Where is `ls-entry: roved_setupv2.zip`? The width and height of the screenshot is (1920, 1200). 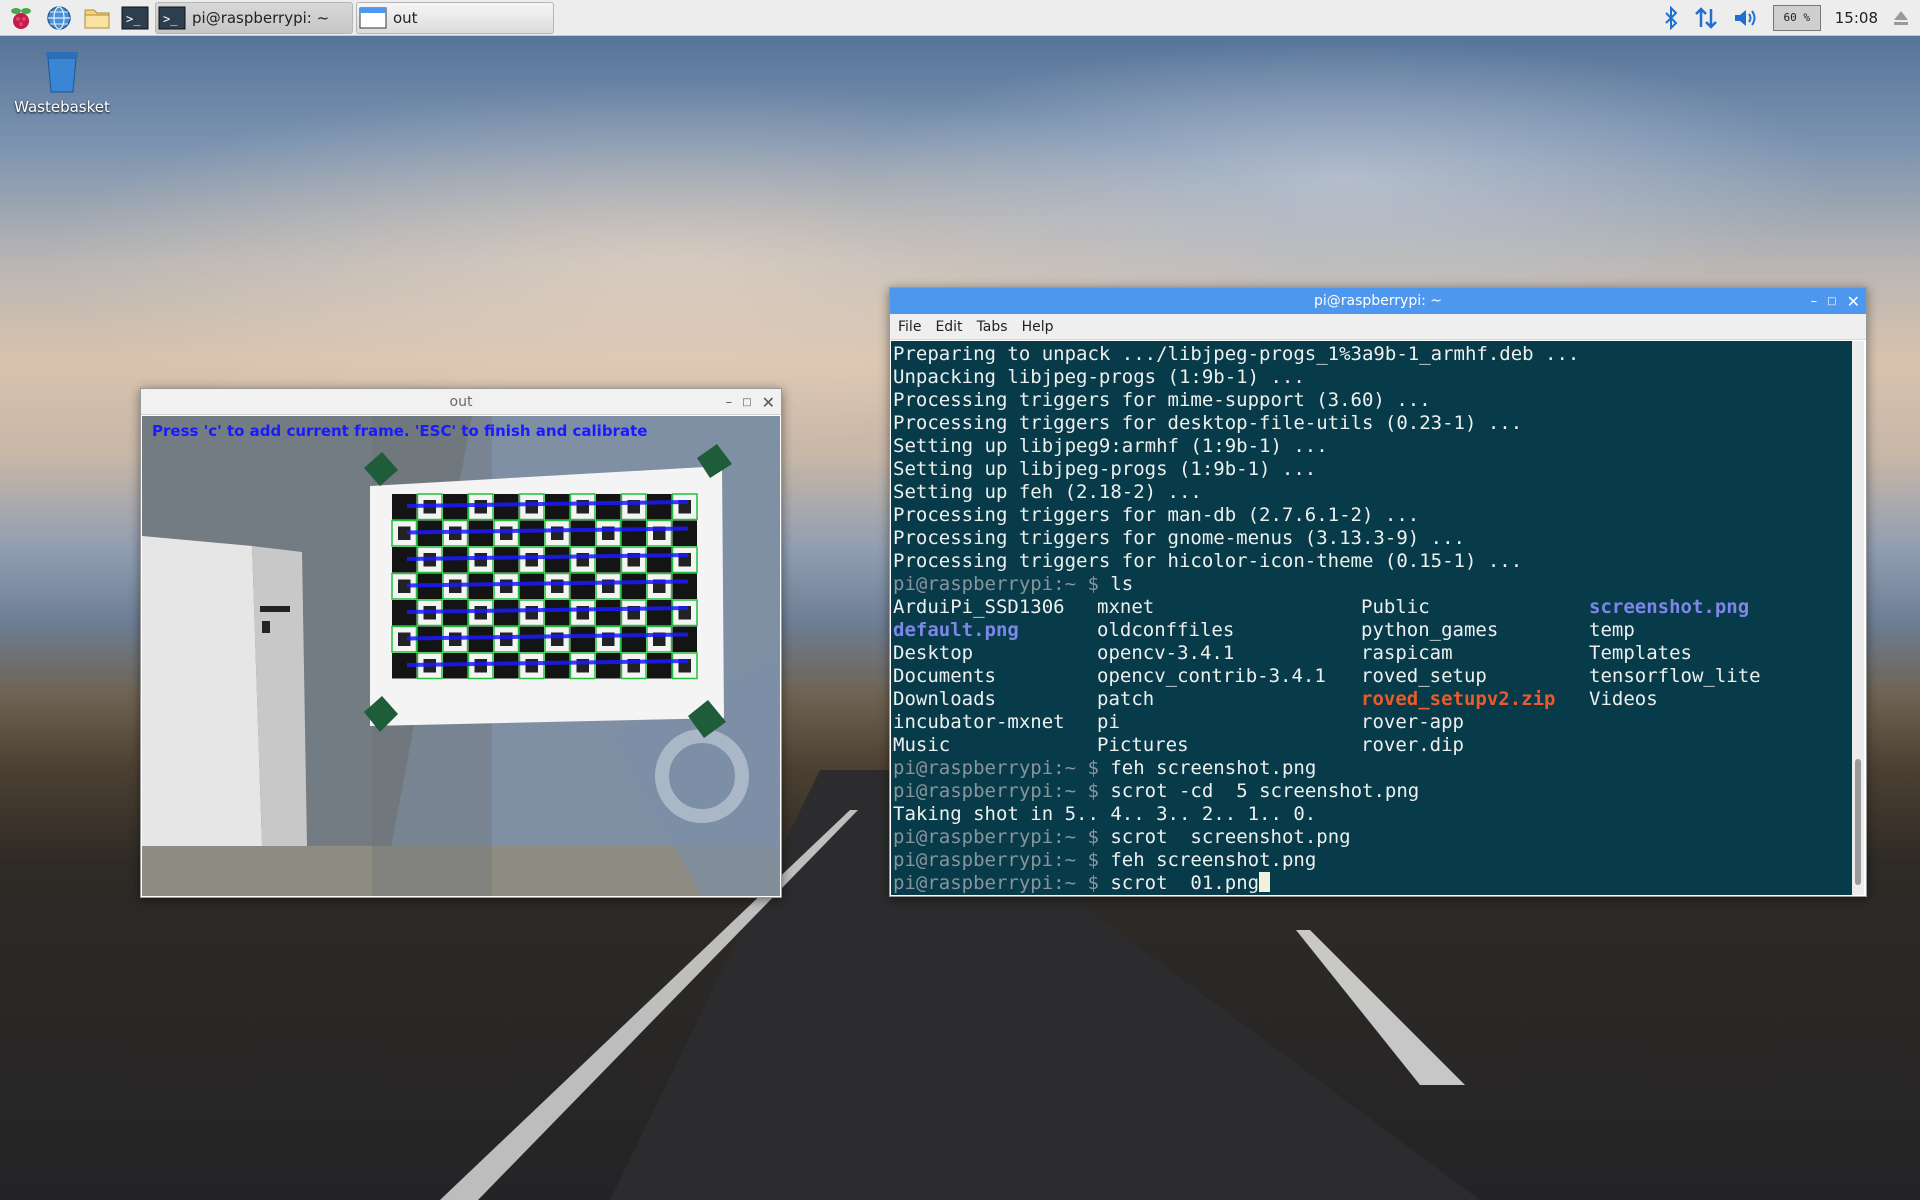 ls-entry: roved_setupv2.zip is located at coordinates (1458, 699).